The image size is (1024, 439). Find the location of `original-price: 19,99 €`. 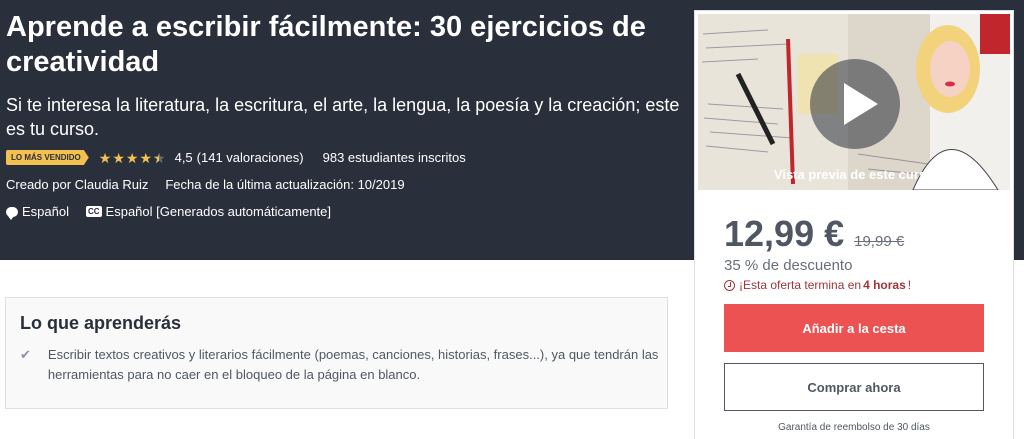

original-price: 19,99 € is located at coordinates (879, 241).